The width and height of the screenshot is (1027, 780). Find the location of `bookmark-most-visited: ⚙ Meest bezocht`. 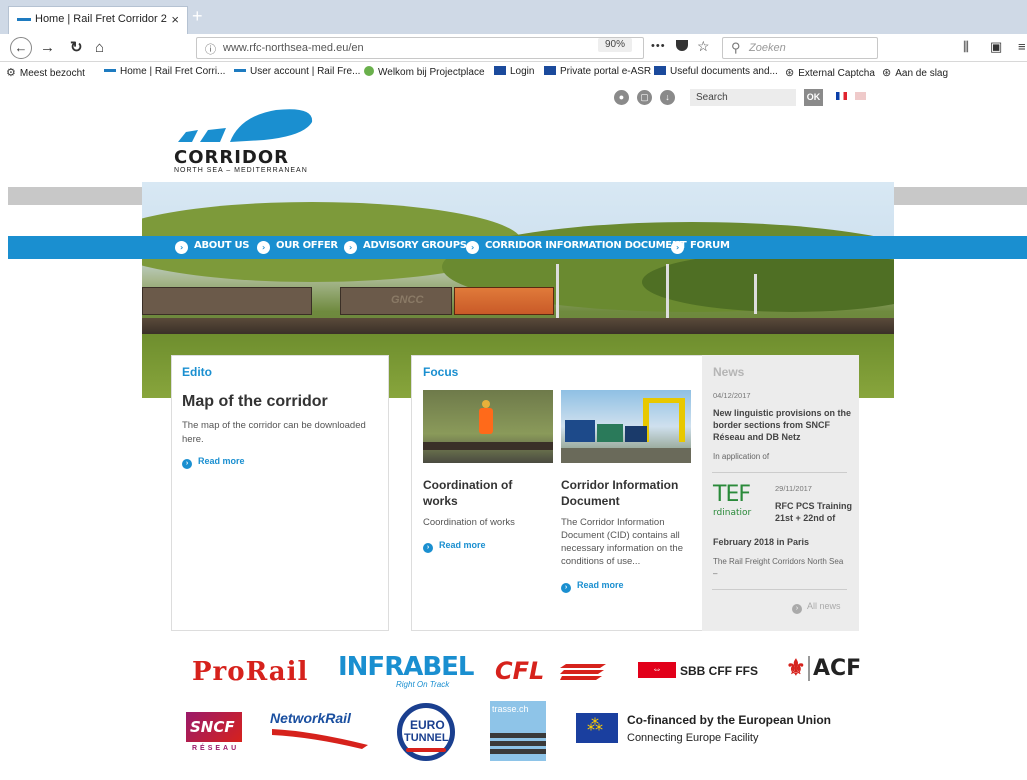

bookmark-most-visited: ⚙ Meest bezocht is located at coordinates (45, 72).